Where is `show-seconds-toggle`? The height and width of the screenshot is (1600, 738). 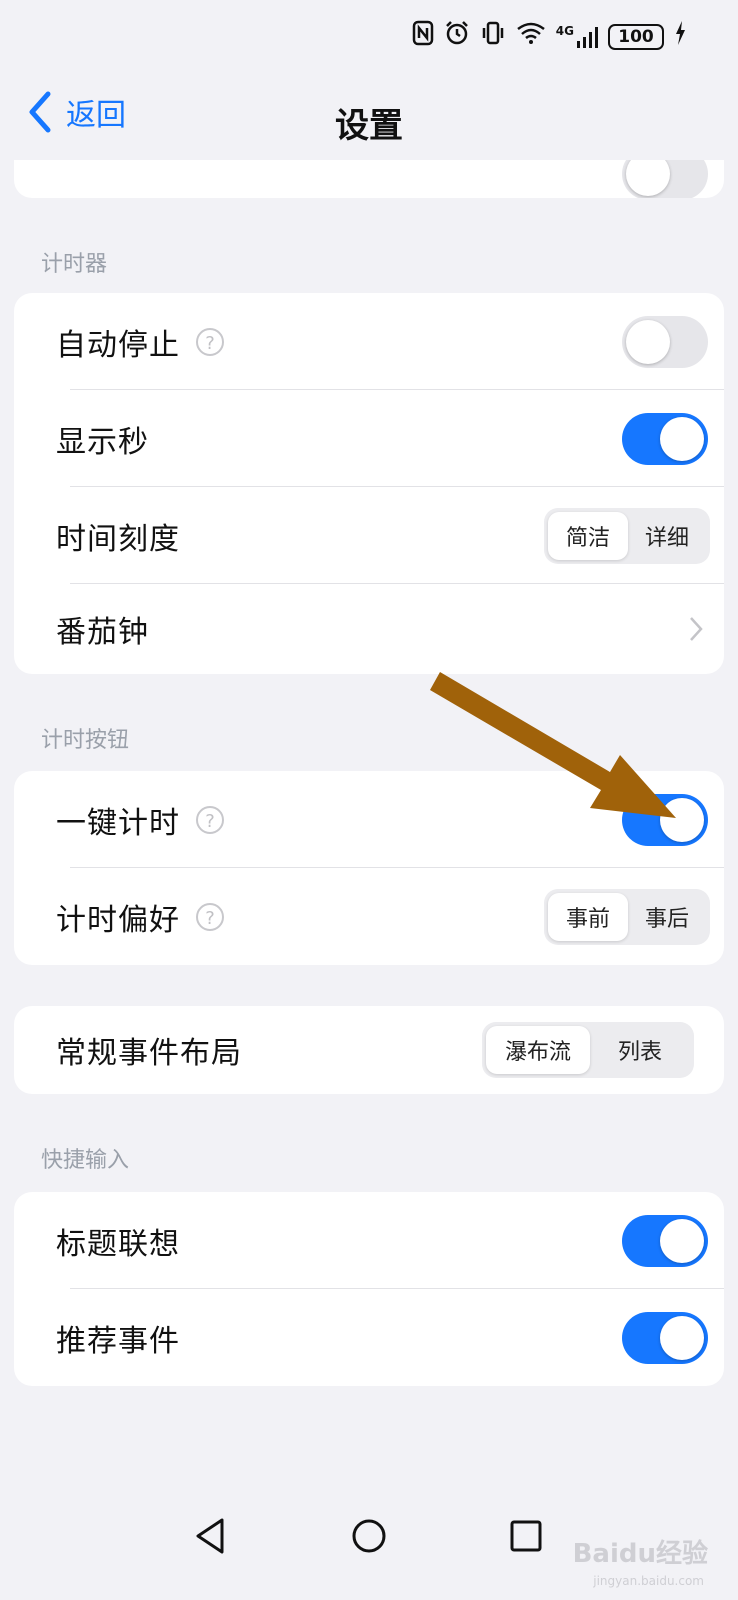 show-seconds-toggle is located at coordinates (665, 438).